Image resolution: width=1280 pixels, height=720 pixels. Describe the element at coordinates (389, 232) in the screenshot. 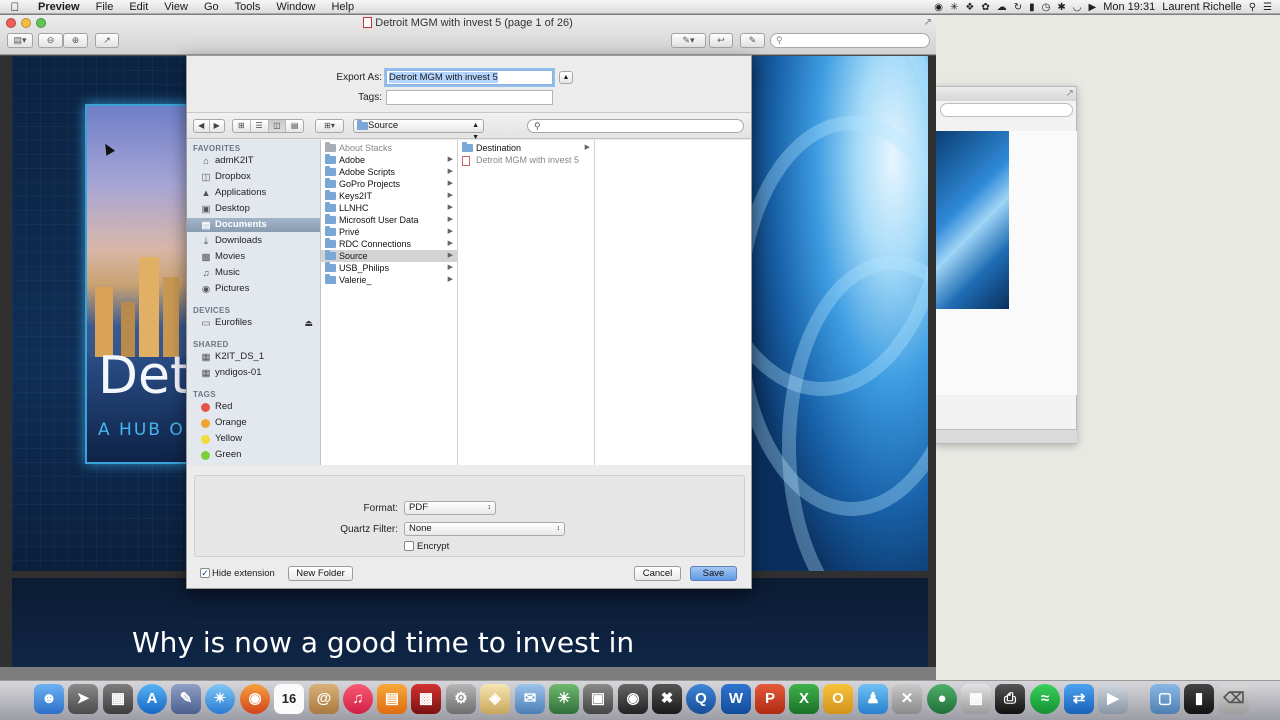

I see `list-item: Privé ▶` at that location.